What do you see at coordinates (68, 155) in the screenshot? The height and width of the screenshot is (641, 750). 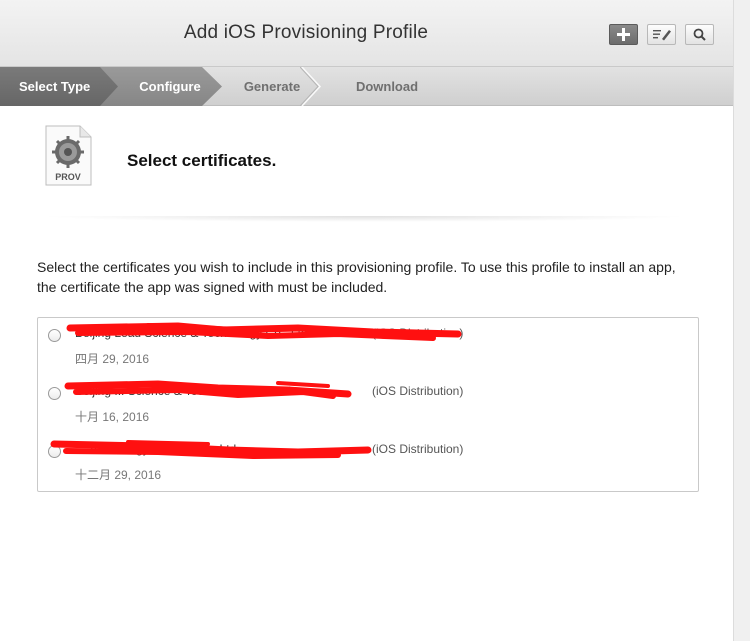 I see `provisioning-profile-icon: PROV` at bounding box center [68, 155].